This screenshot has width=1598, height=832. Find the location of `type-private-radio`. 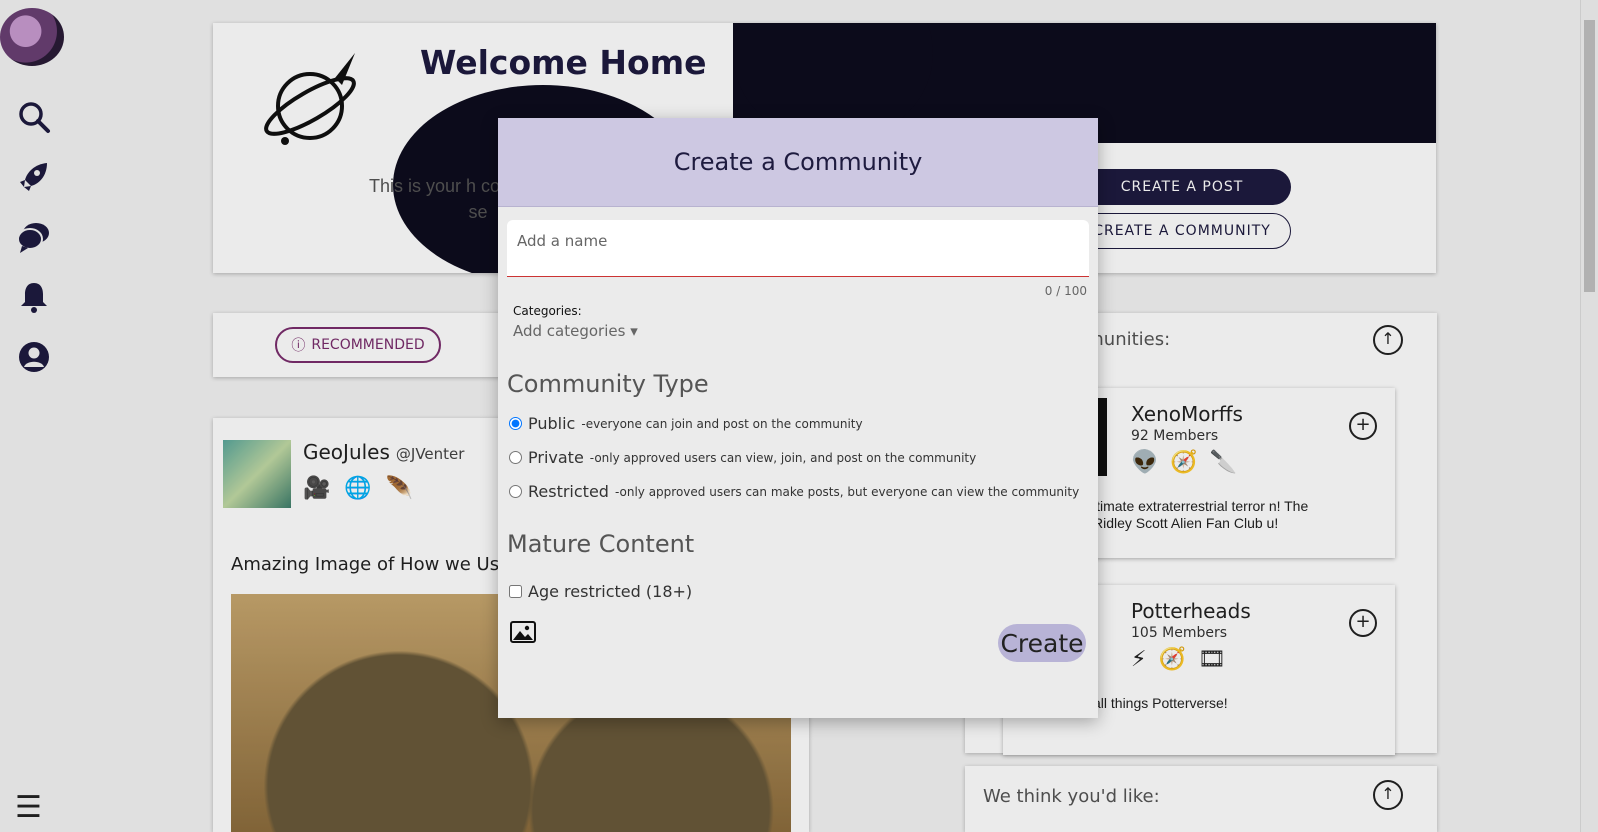

type-private-radio is located at coordinates (515, 457).